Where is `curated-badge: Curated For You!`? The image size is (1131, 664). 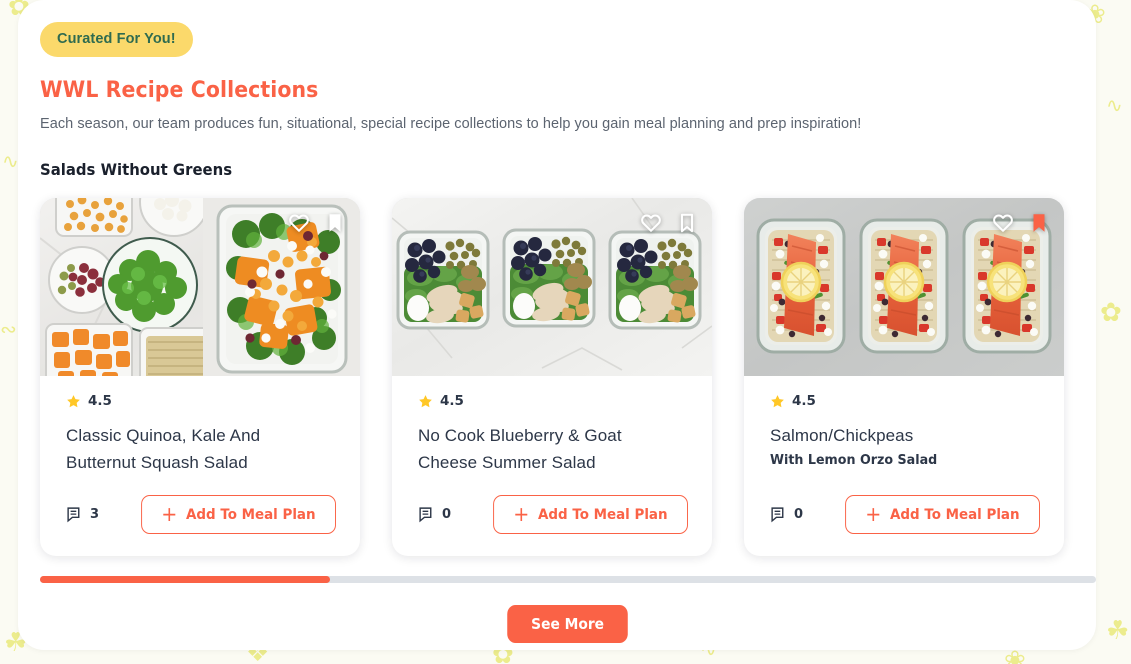
curated-badge: Curated For You! is located at coordinates (116, 39).